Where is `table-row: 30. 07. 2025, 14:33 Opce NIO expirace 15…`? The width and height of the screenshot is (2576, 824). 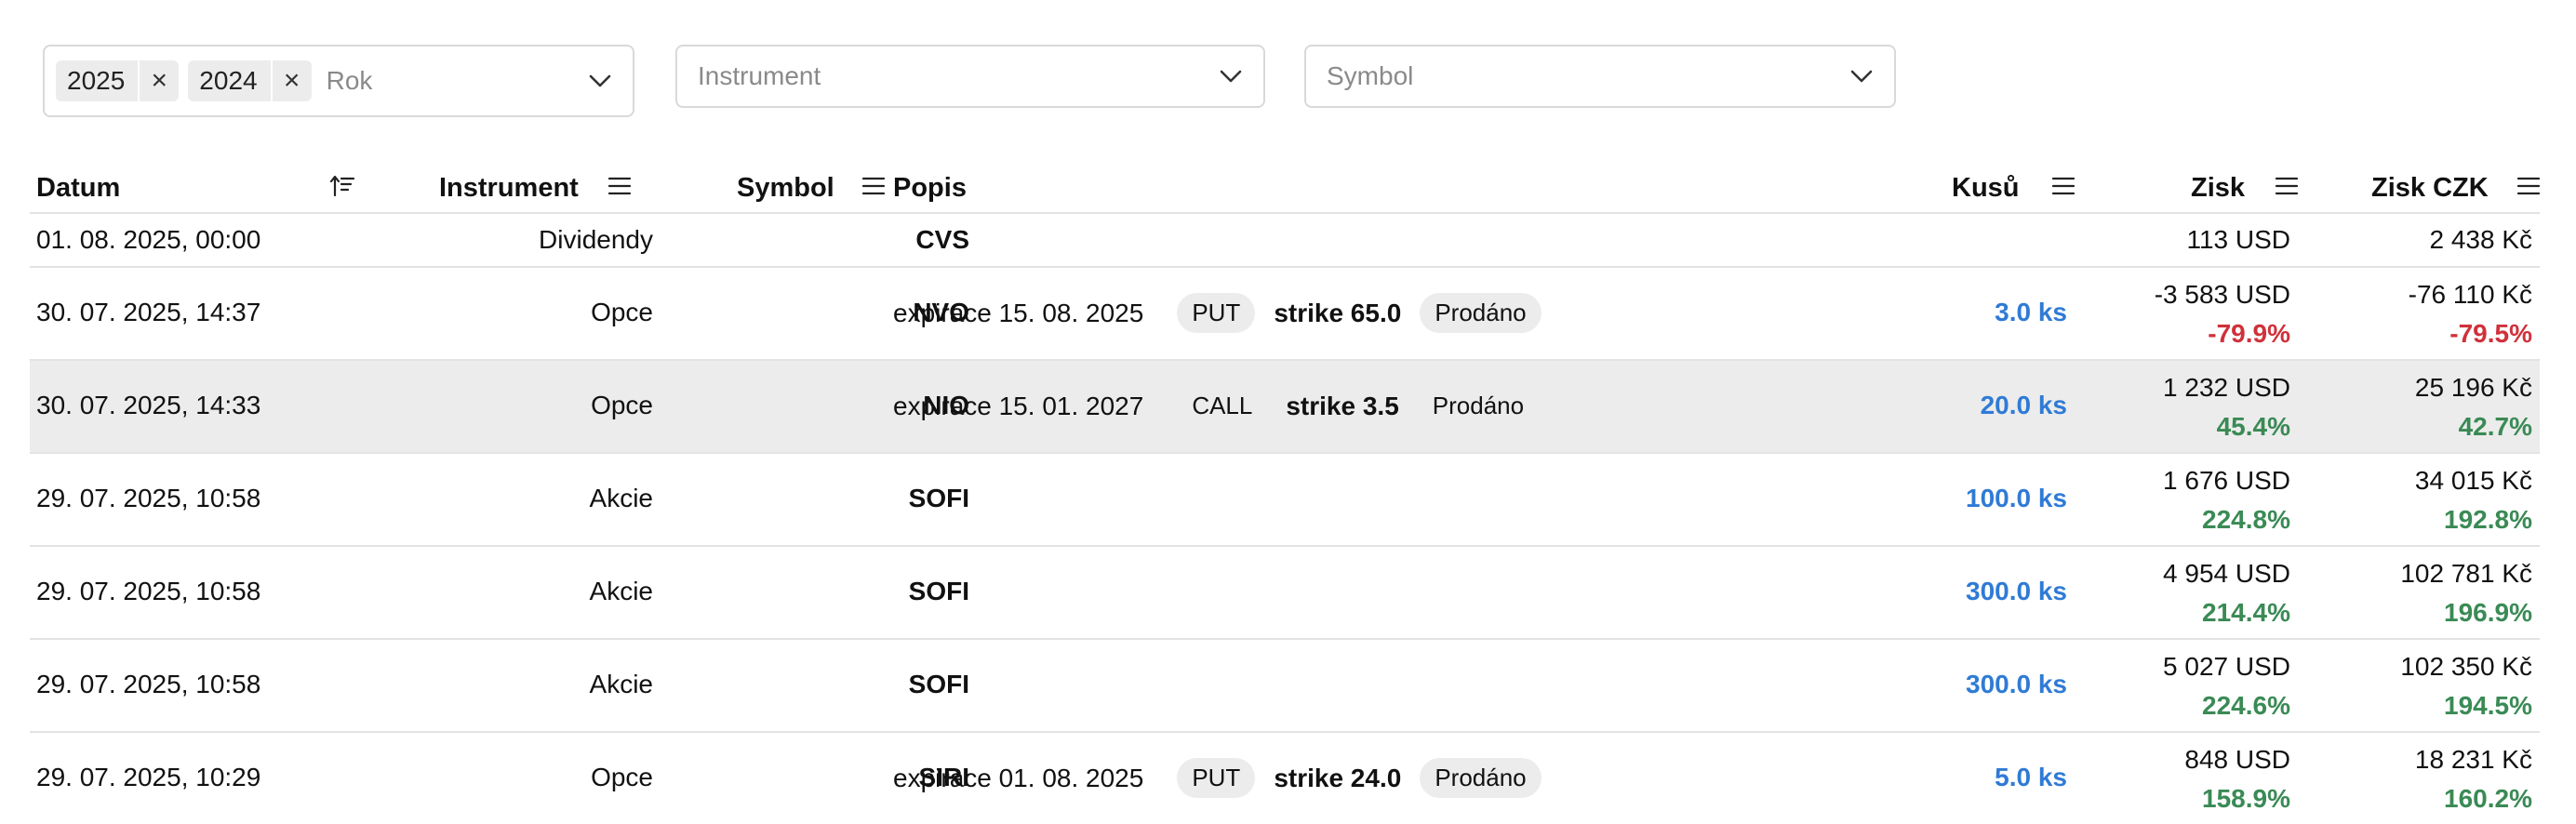
table-row: 30. 07. 2025, 14:33 Opce NIO expirace 15… is located at coordinates (1285, 408).